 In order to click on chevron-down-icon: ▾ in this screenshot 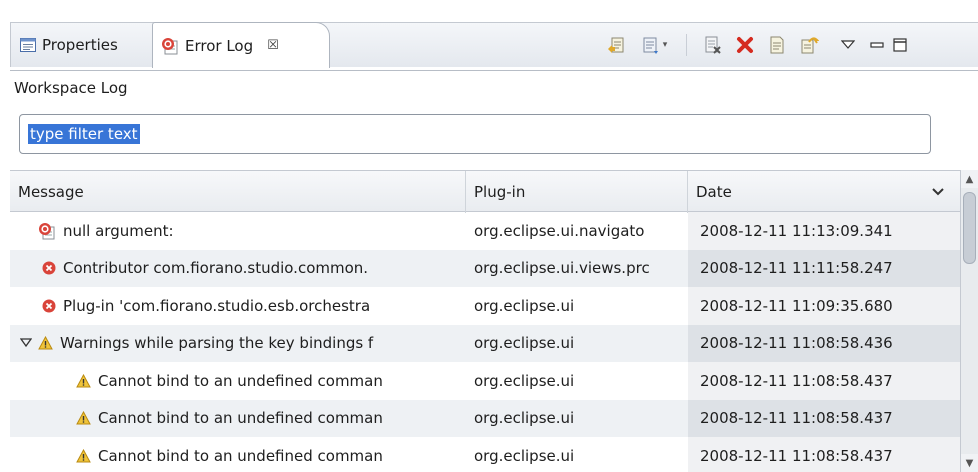, I will do `click(665, 44)`.